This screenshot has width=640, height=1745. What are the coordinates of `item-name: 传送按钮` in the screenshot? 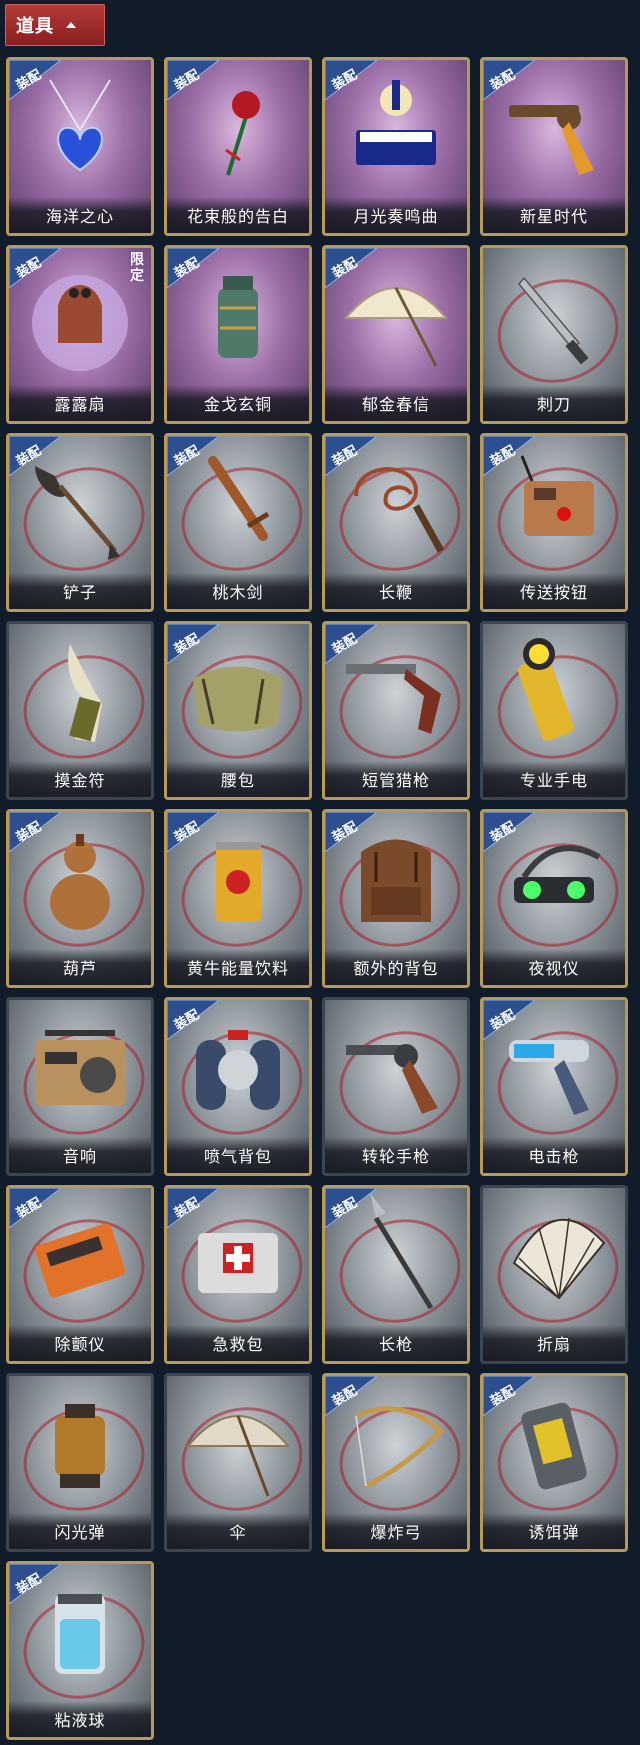 It's located at (554, 591).